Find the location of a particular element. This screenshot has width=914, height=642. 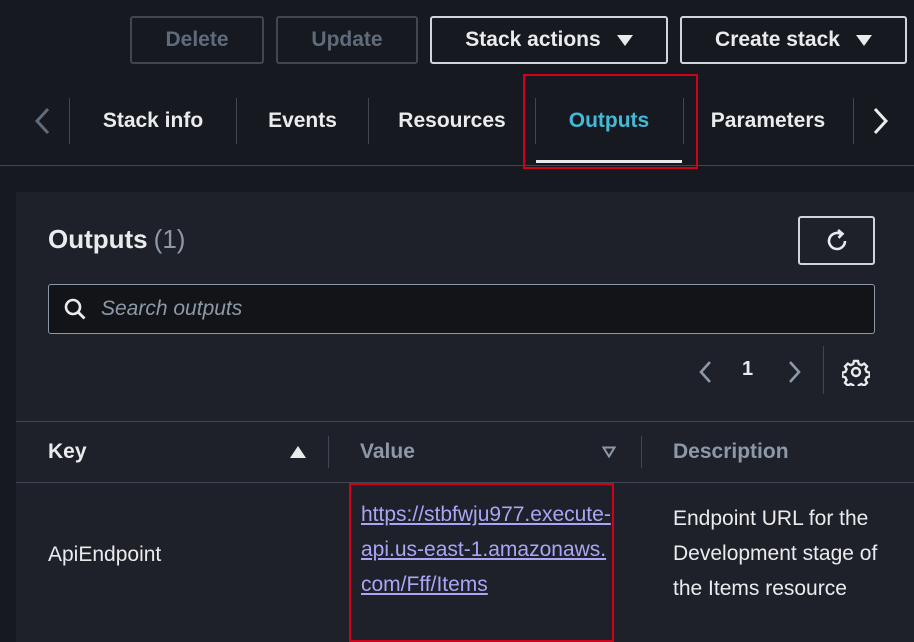

column-header-key: Key is located at coordinates (67, 452).